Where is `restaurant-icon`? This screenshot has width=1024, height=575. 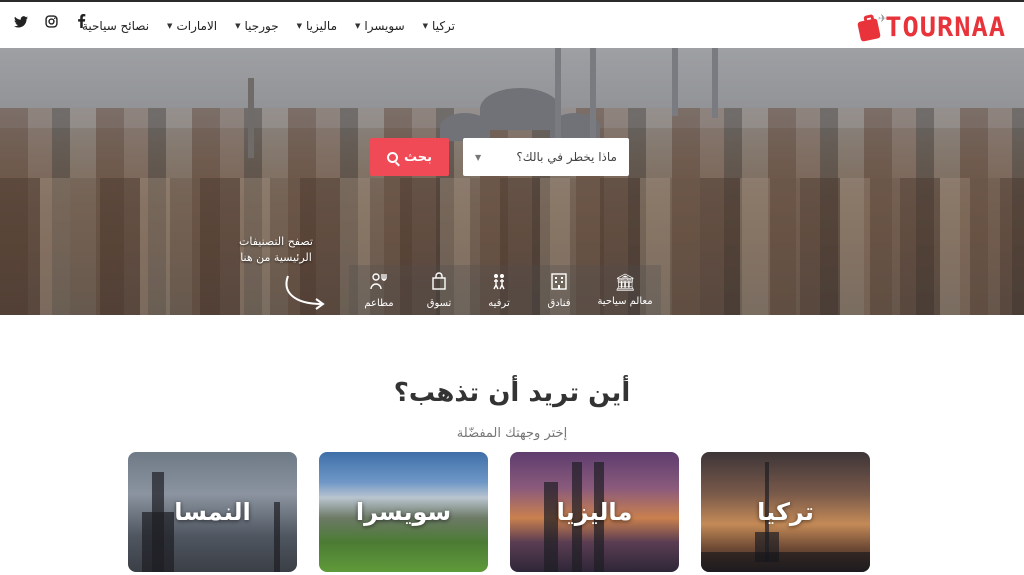
restaurant-icon is located at coordinates (379, 283).